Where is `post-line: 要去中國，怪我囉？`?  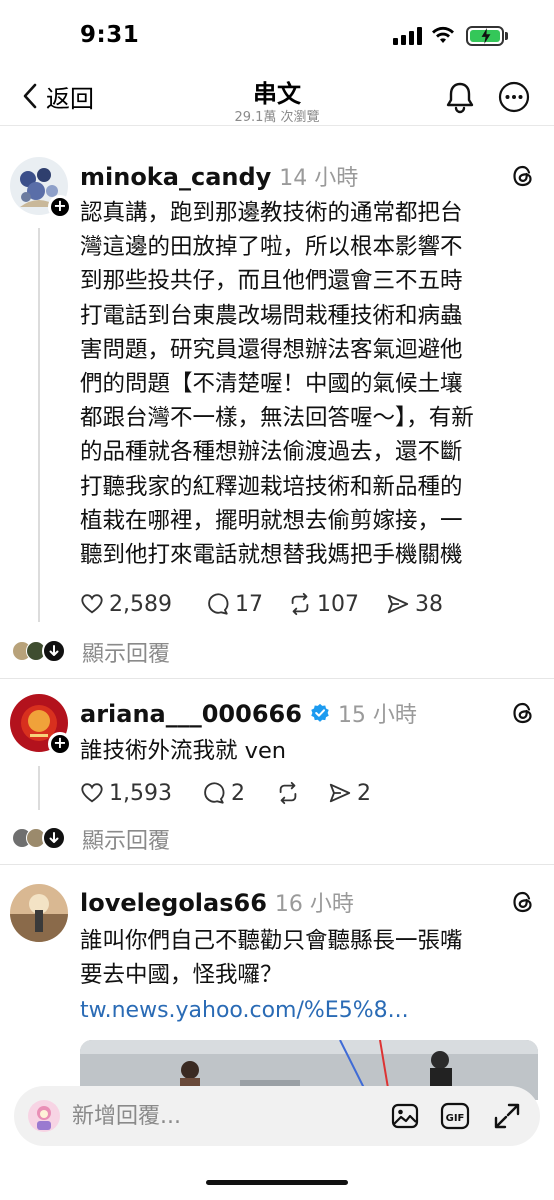
post-line: 要去中國，怪我囉？ is located at coordinates (181, 975).